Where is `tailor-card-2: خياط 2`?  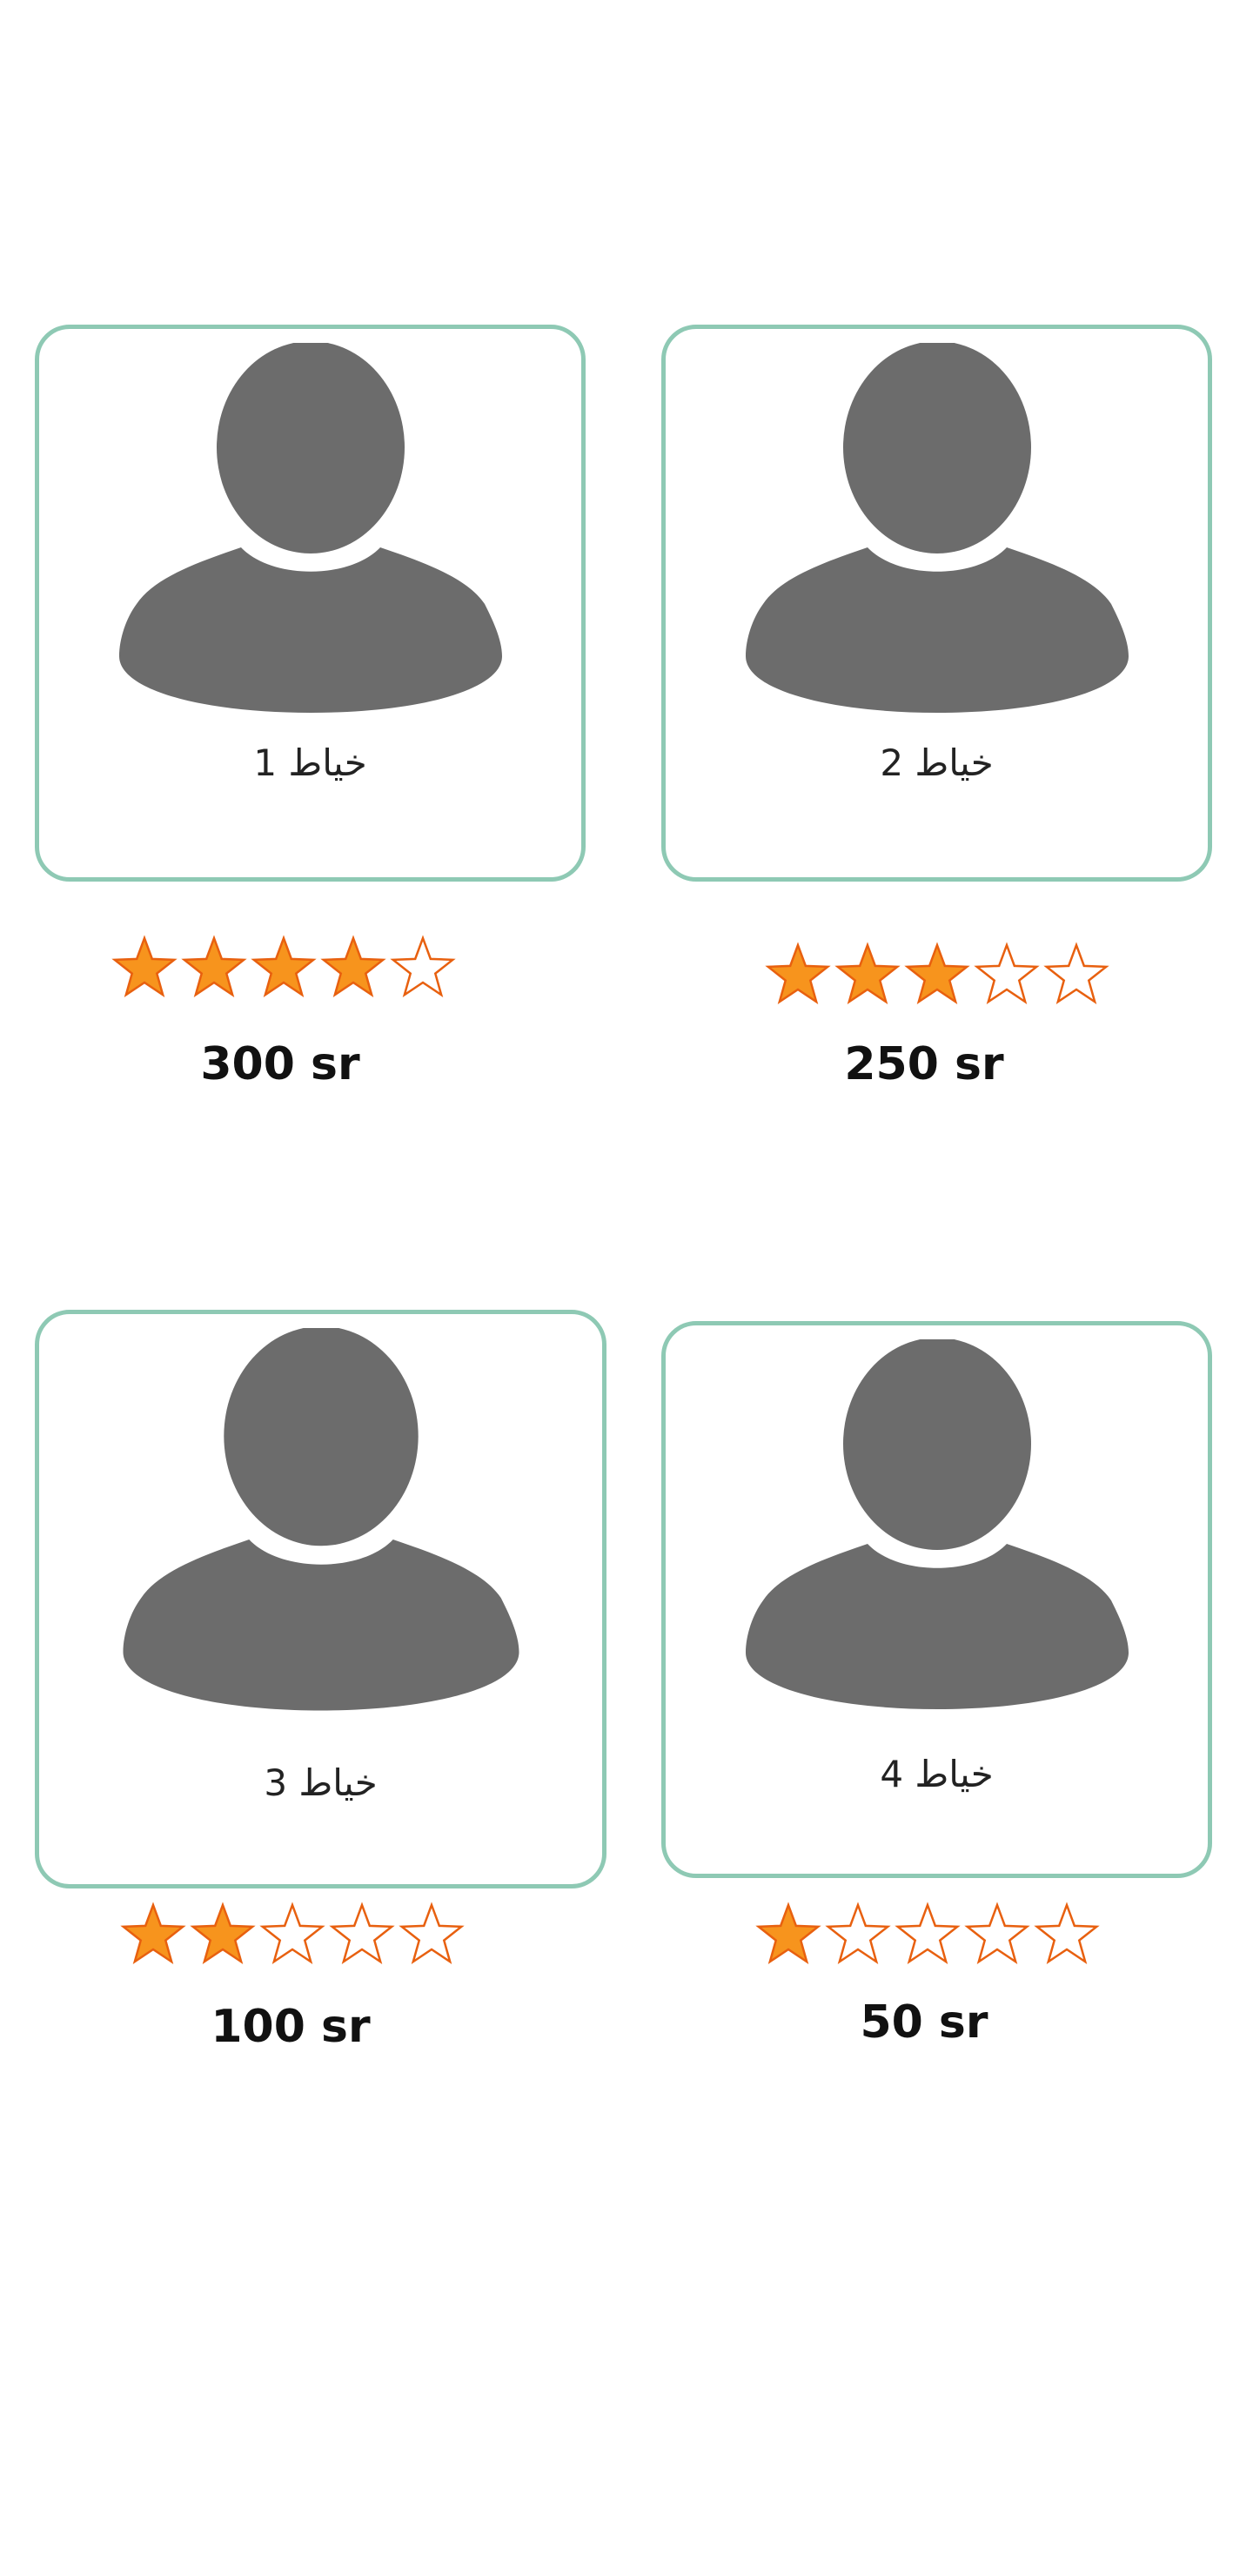
tailor-card-2: خياط 2 is located at coordinates (937, 603).